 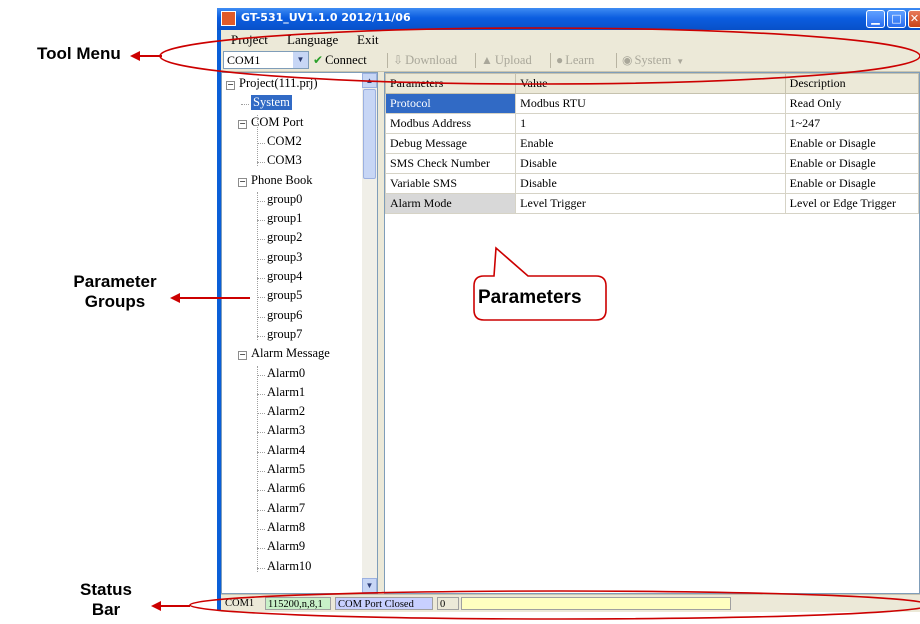 I want to click on table-row: Modbus Address 1 1~247, so click(x=652, y=123).